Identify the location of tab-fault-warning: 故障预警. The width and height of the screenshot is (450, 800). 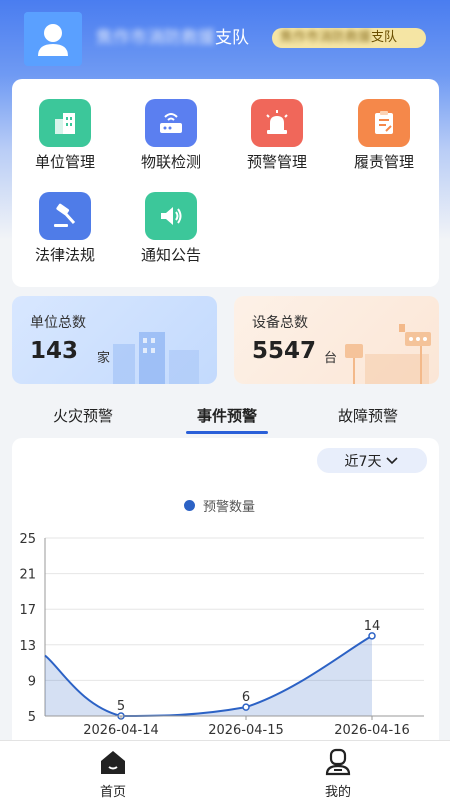
(368, 416).